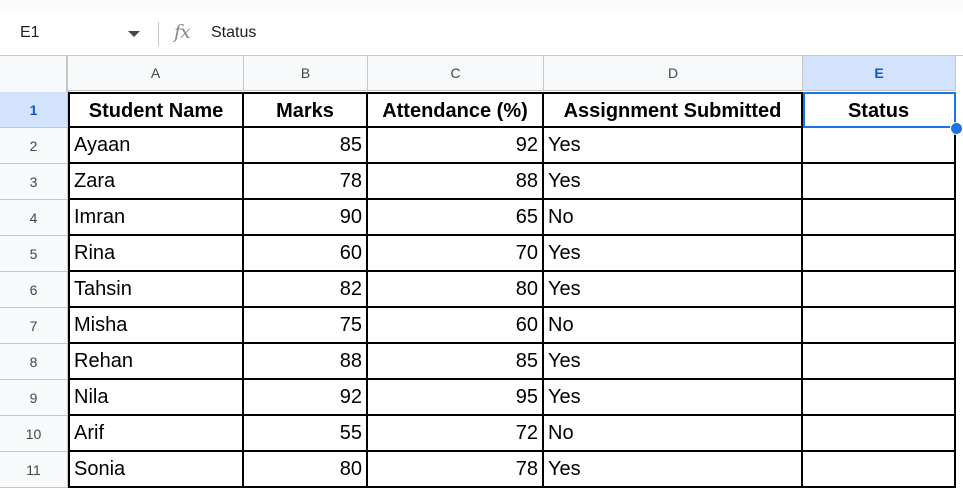 This screenshot has width=963, height=495. Describe the element at coordinates (673, 398) in the screenshot. I see `cell-d9: Yes` at that location.